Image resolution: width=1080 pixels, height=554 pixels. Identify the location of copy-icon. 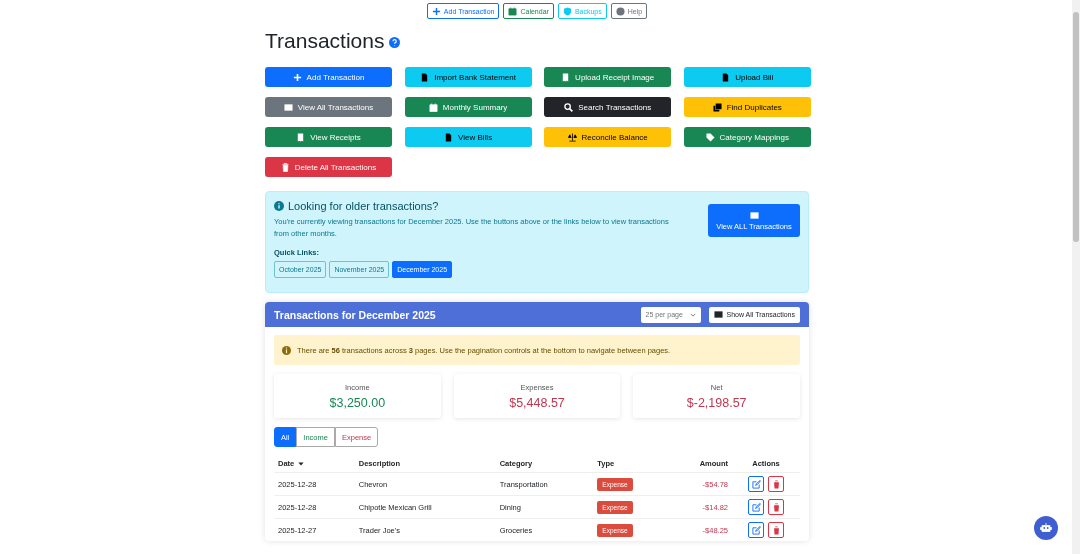
(717, 107).